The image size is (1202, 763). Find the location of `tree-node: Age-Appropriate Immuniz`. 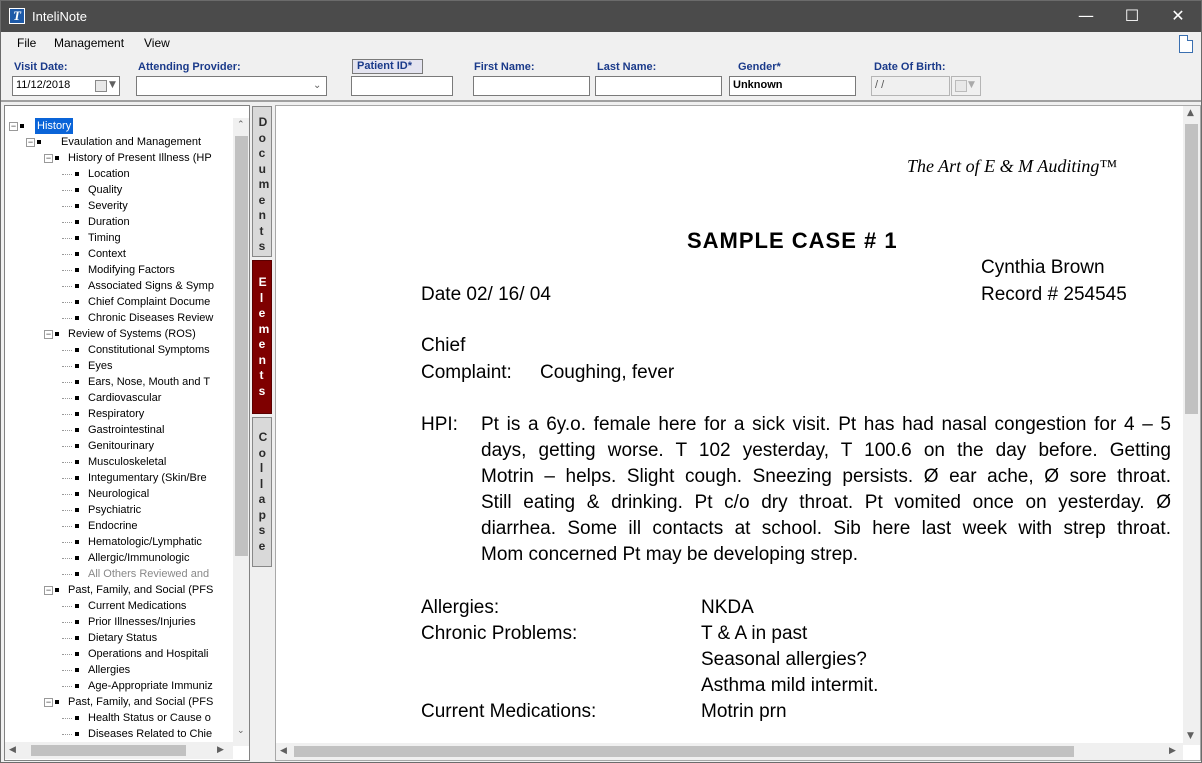

tree-node: Age-Appropriate Immuniz is located at coordinates (119, 686).